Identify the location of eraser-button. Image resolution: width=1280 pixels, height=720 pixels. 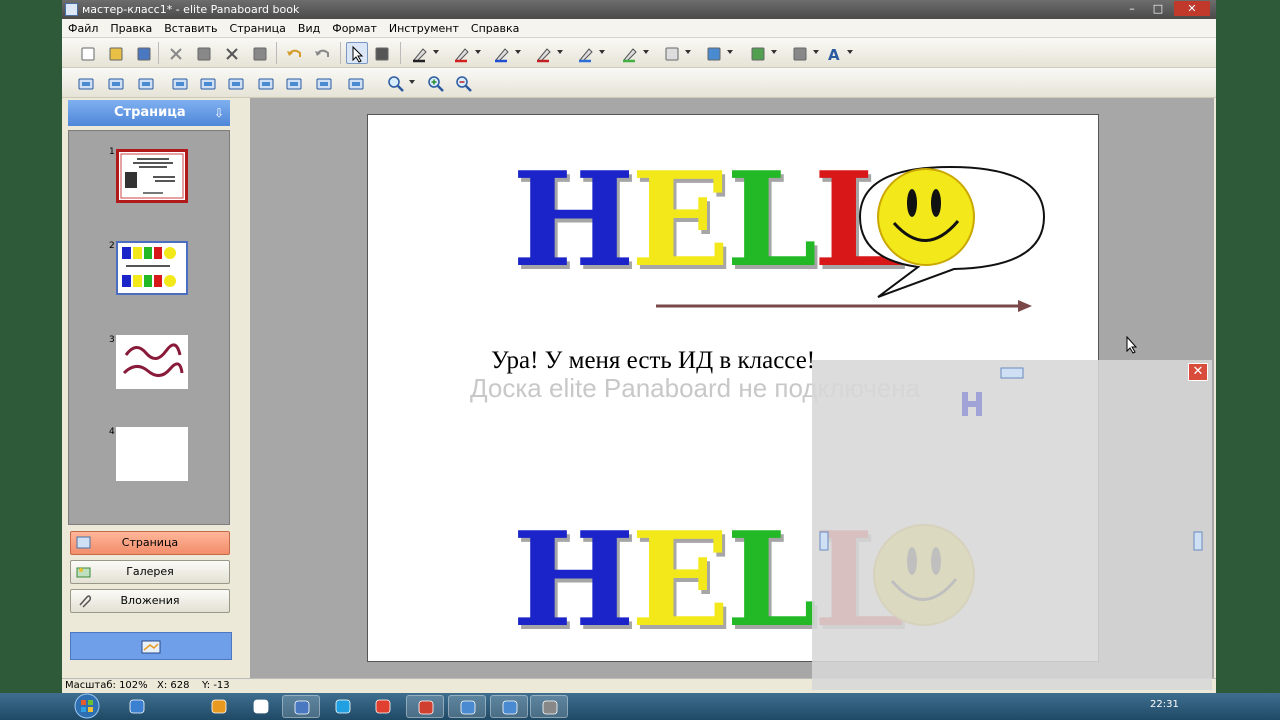
(671, 53).